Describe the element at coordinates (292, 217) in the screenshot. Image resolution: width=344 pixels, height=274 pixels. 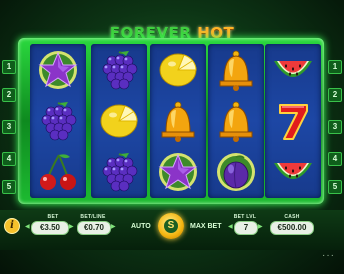
I see `cash-label: CASH` at that location.